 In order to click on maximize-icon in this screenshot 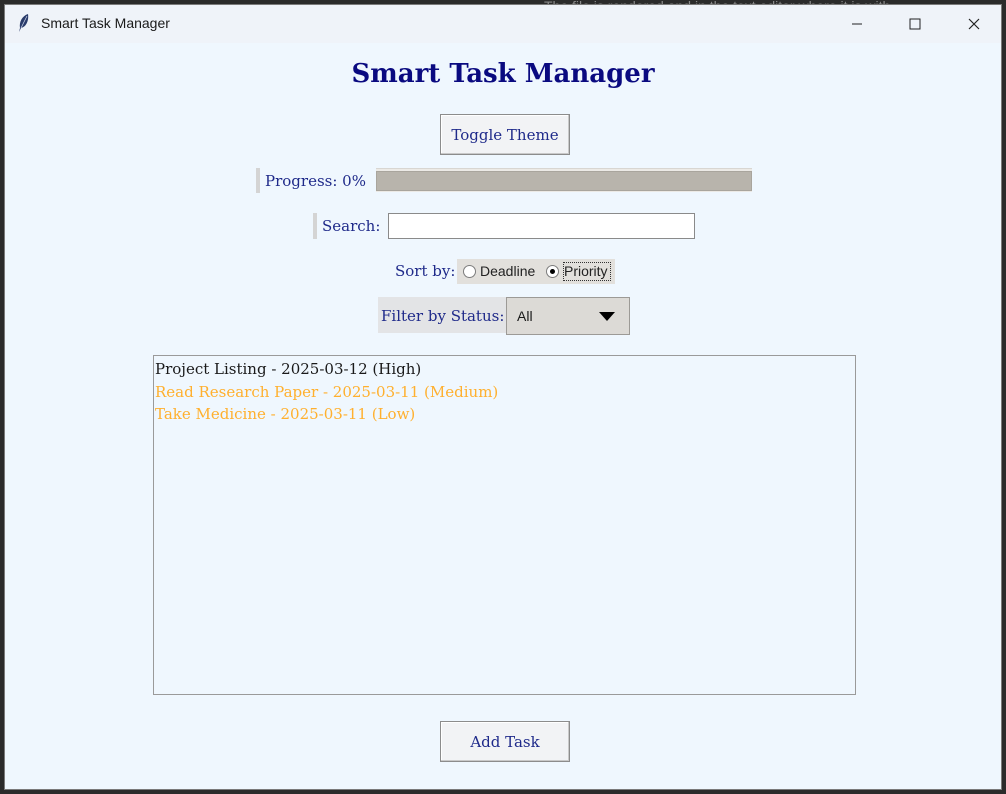, I will do `click(915, 24)`.